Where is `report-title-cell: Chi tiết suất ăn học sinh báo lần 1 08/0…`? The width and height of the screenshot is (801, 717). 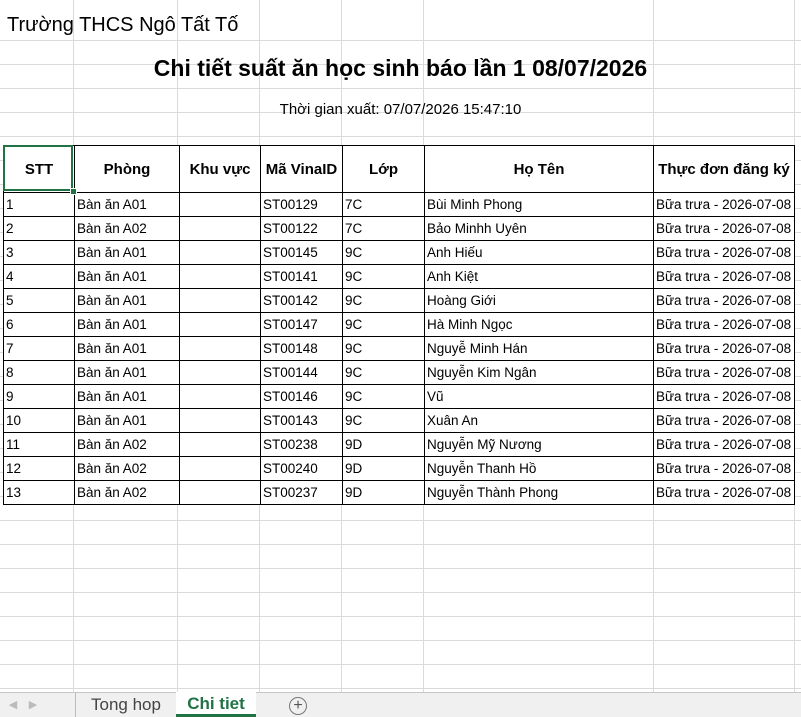 report-title-cell: Chi tiết suất ăn học sinh báo lần 1 08/0… is located at coordinates (400, 68).